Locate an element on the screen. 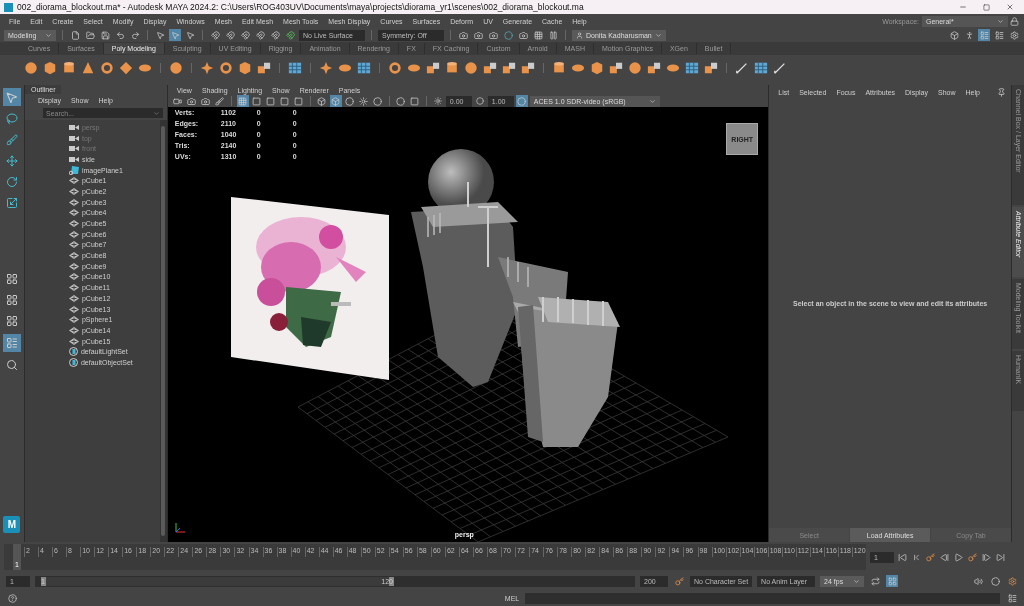  image-plane-icon is located at coordinates (73, 170).